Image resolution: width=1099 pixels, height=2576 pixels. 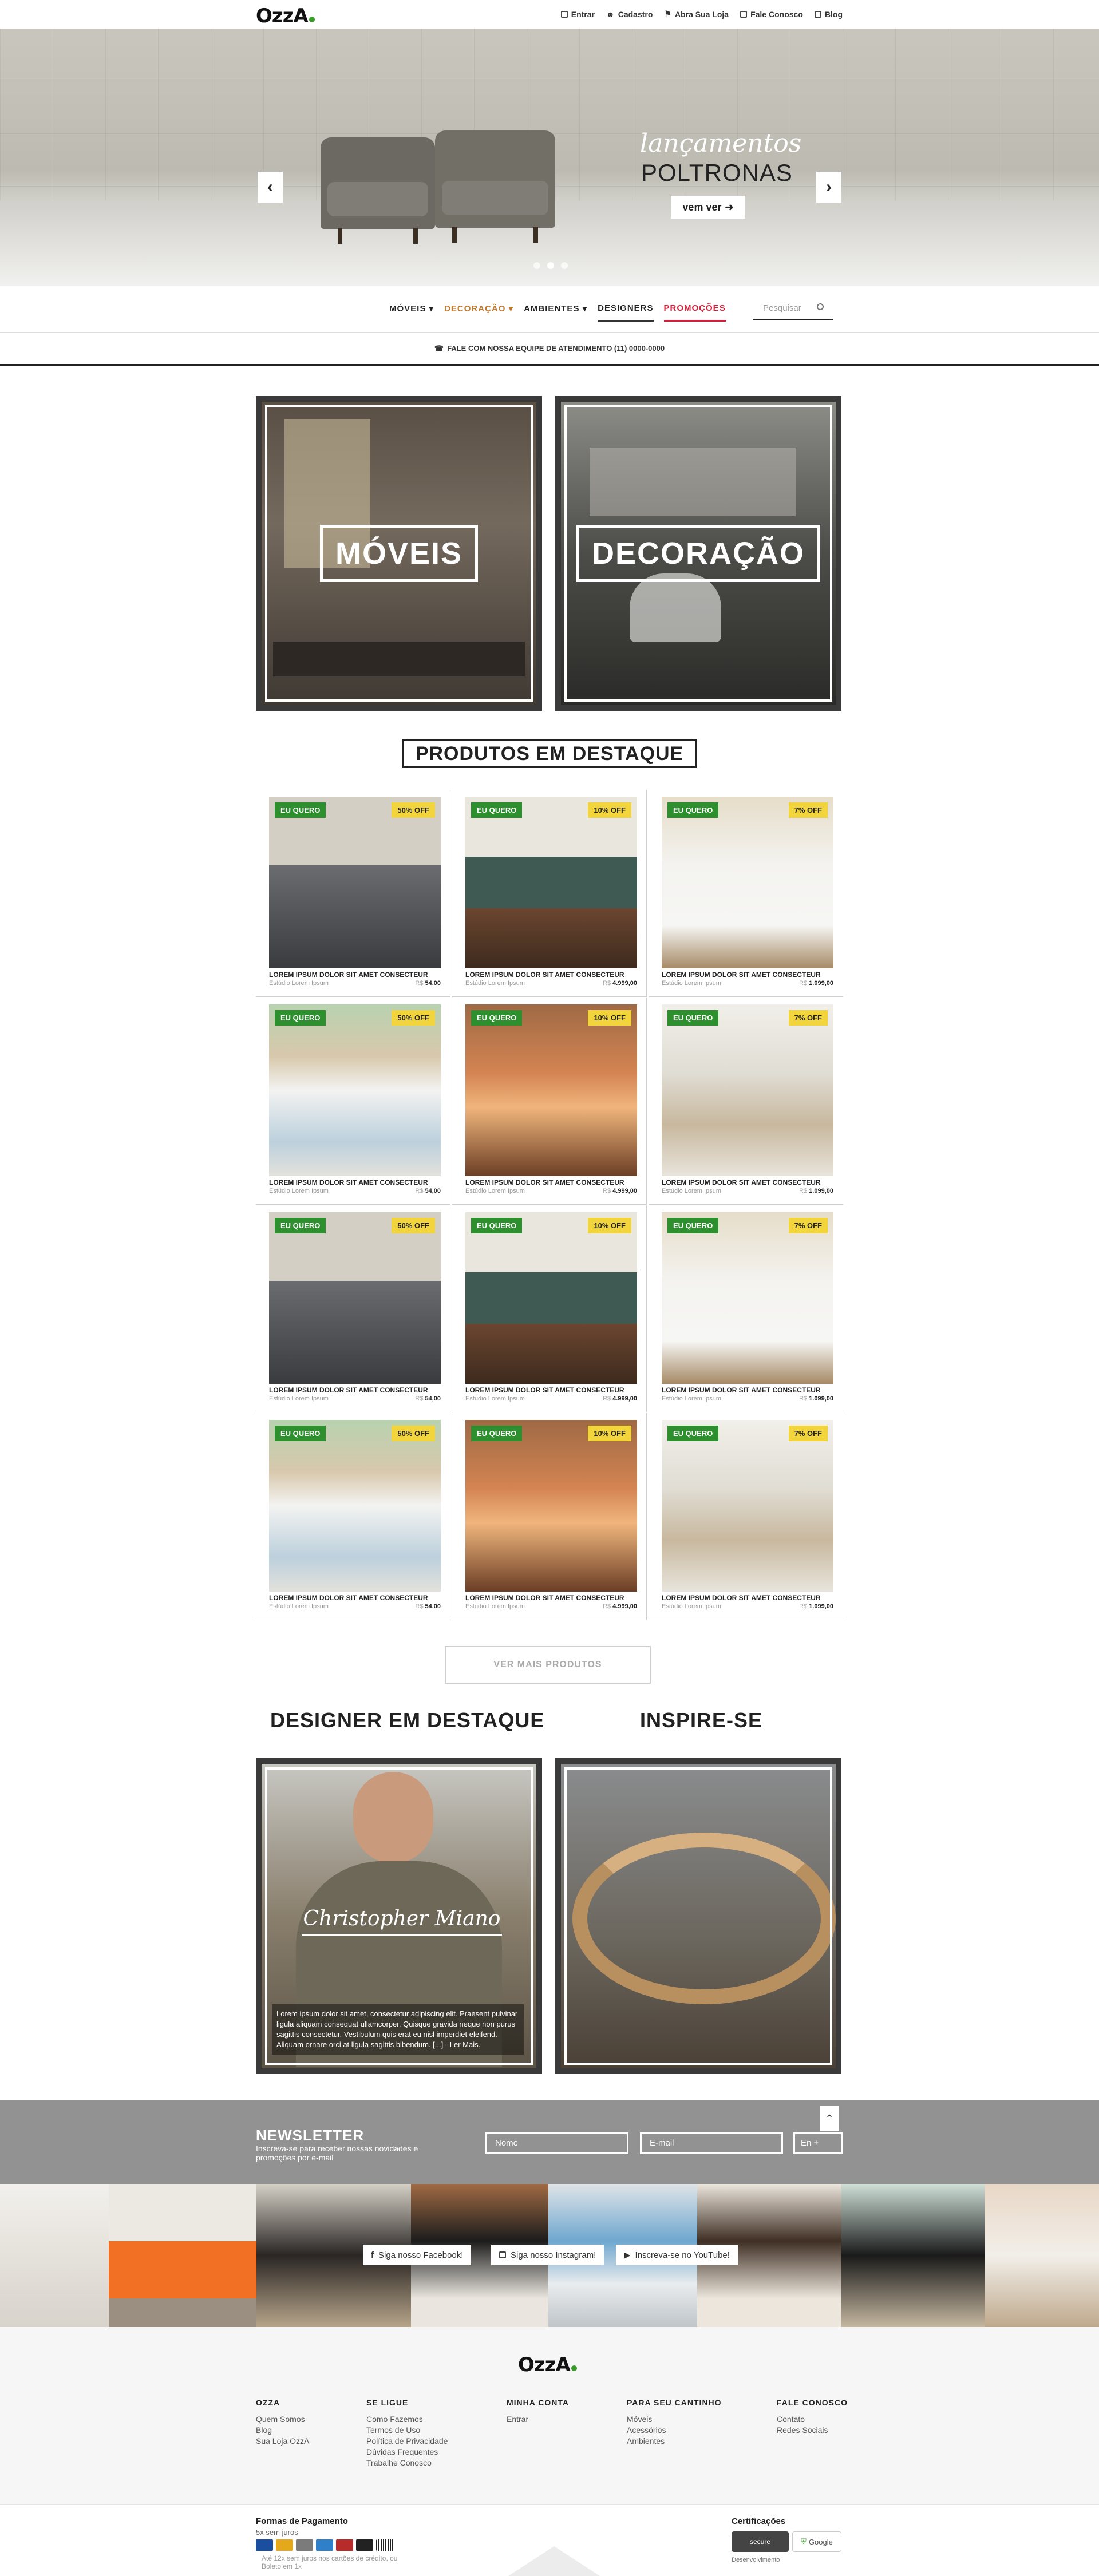 I want to click on footer-link: Redes Sociais, so click(x=812, y=2430).